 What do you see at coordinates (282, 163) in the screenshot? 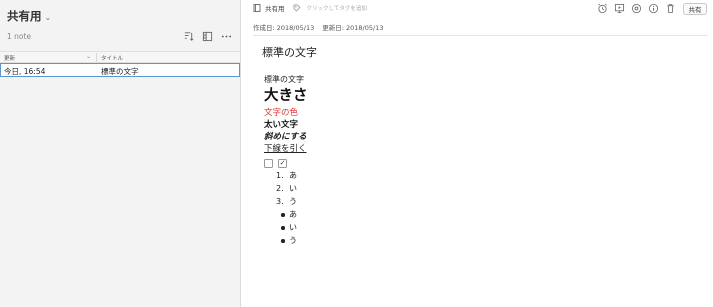
I see `checkbox-checked: ✓` at bounding box center [282, 163].